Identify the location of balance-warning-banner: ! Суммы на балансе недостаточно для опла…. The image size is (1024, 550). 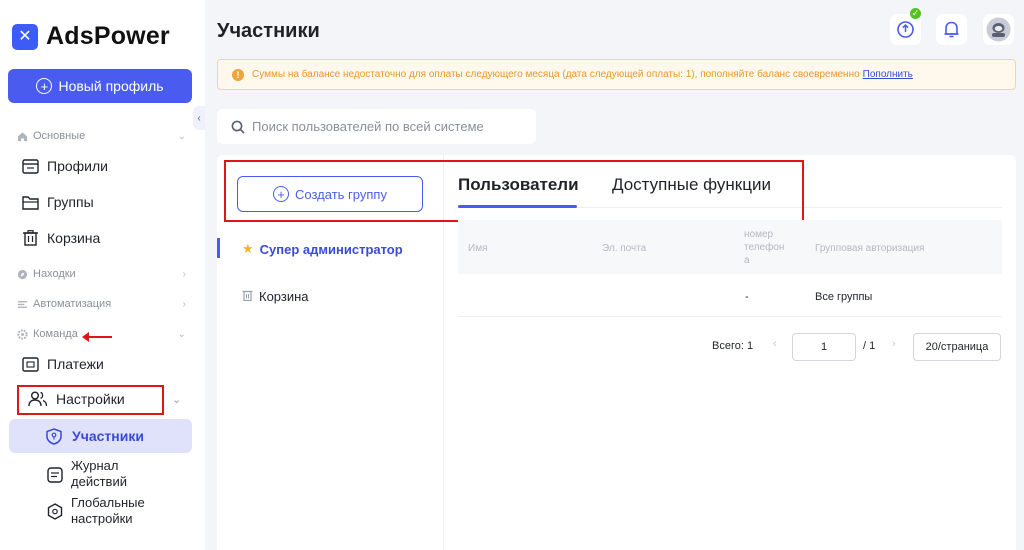
(616, 74).